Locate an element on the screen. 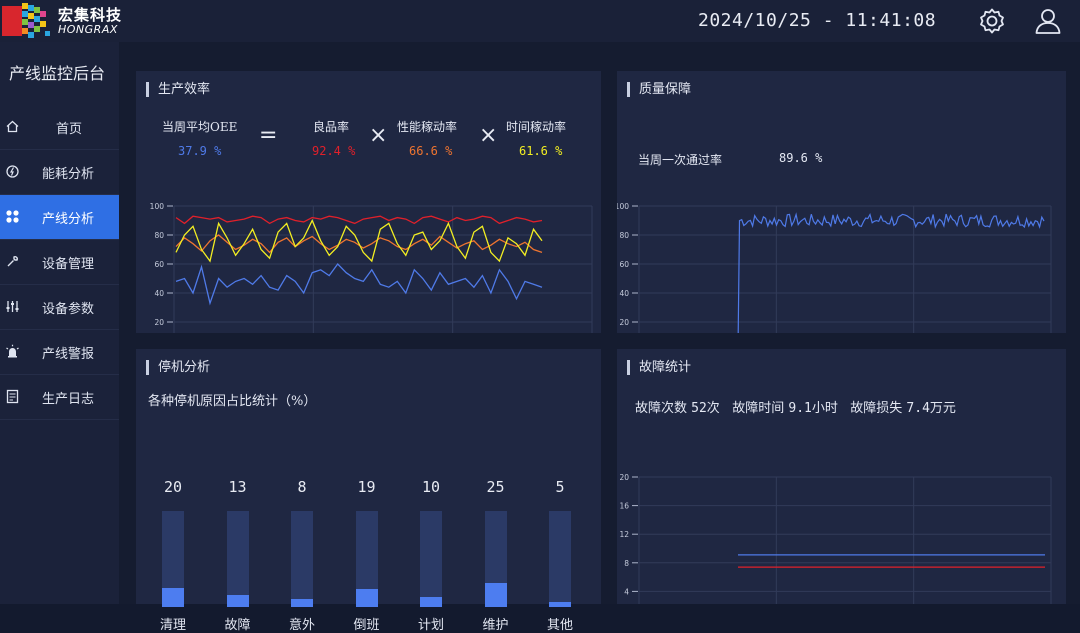 The width and height of the screenshot is (1080, 633). panel-title: 生产效率 is located at coordinates (178, 89).